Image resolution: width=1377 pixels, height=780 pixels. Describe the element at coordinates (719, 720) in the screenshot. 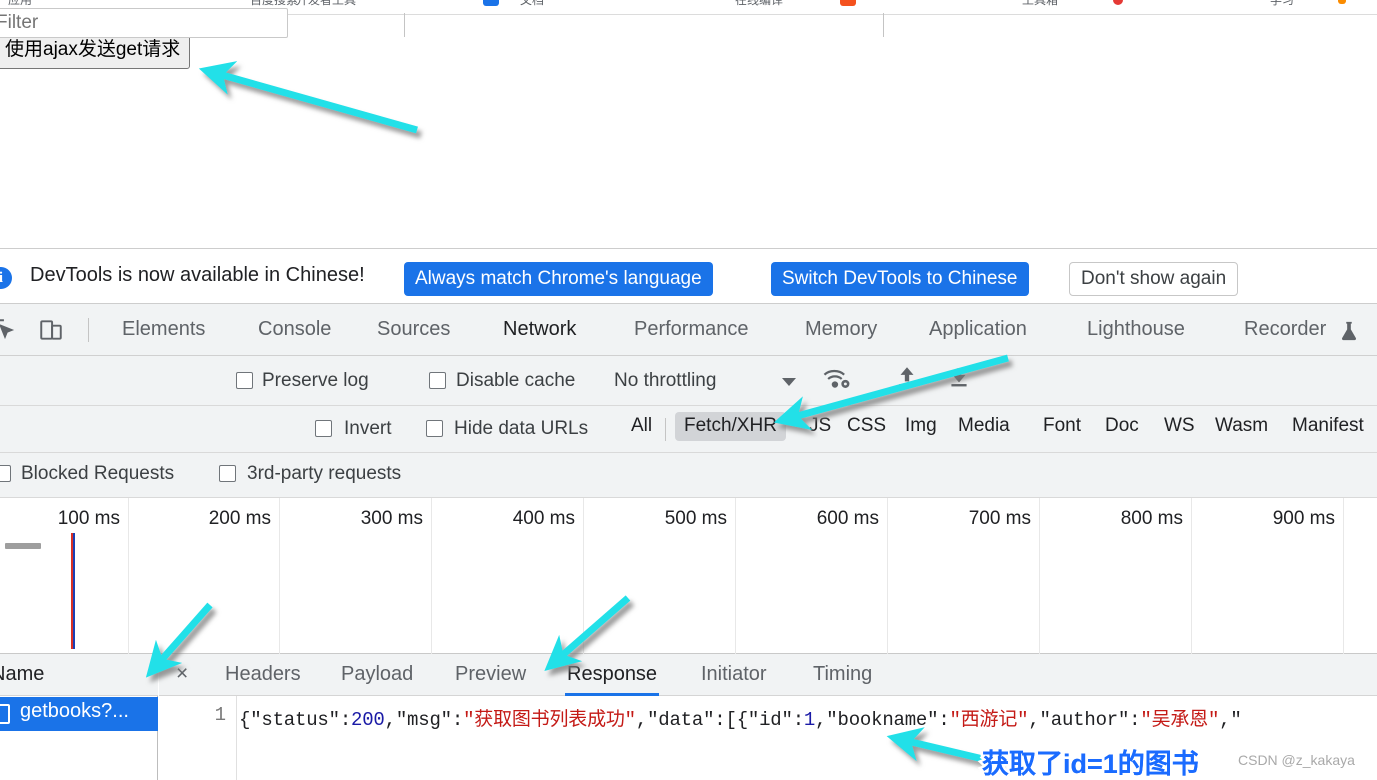

I see `json-token: ,"data":[{"id":` at that location.